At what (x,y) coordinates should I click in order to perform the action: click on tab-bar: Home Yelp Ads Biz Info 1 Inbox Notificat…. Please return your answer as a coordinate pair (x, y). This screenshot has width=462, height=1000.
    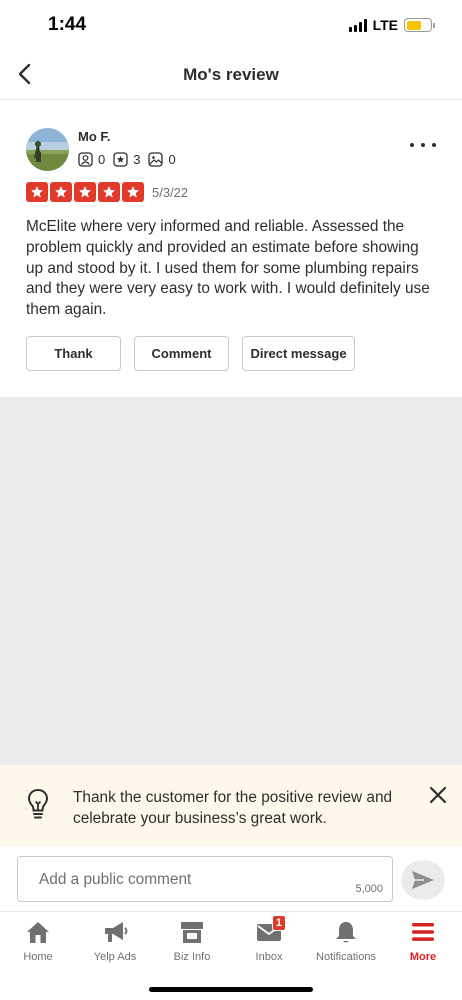
    Looking at the image, I should click on (231, 955).